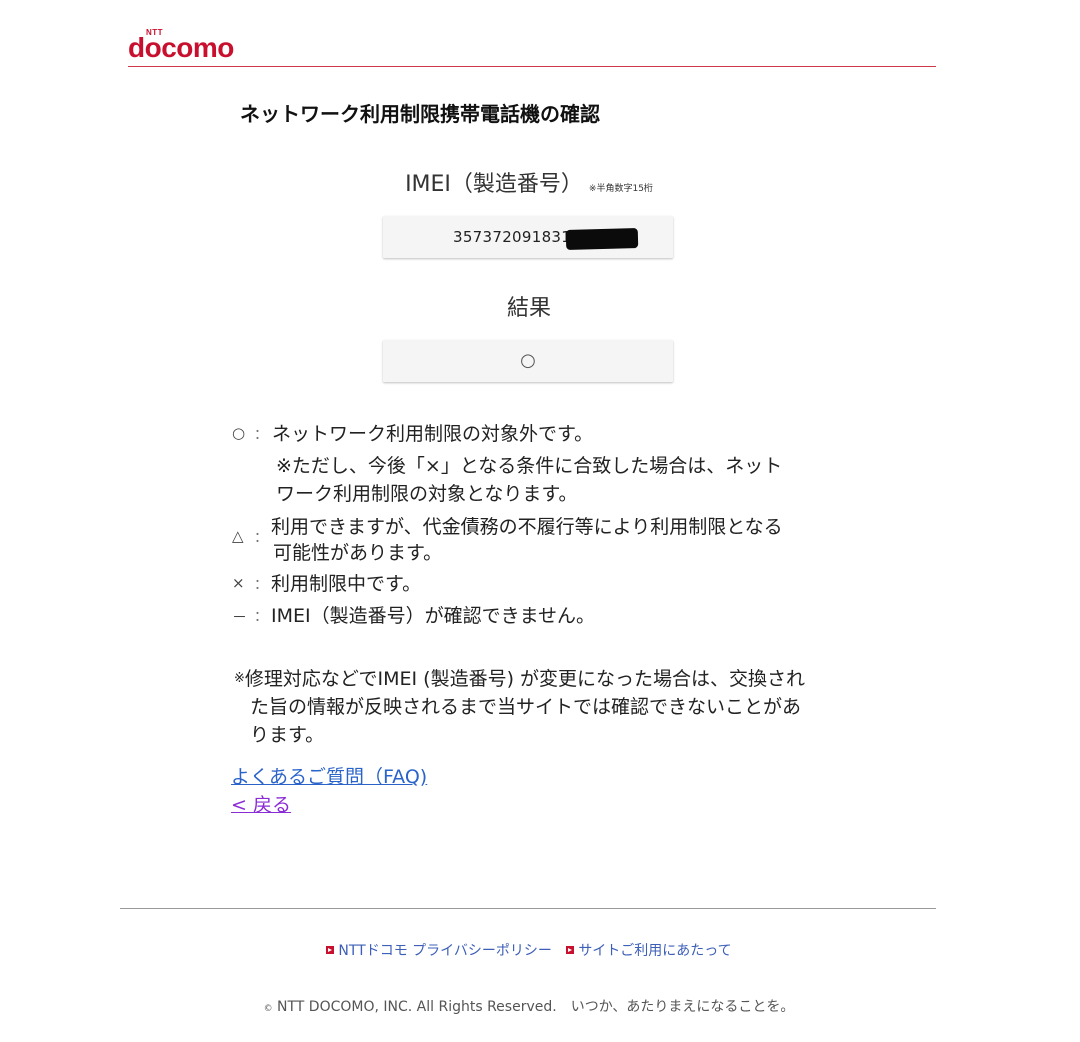 This screenshot has height=1042, width=1080. What do you see at coordinates (268, 1009) in the screenshot?
I see `copyright-symbol: ©` at bounding box center [268, 1009].